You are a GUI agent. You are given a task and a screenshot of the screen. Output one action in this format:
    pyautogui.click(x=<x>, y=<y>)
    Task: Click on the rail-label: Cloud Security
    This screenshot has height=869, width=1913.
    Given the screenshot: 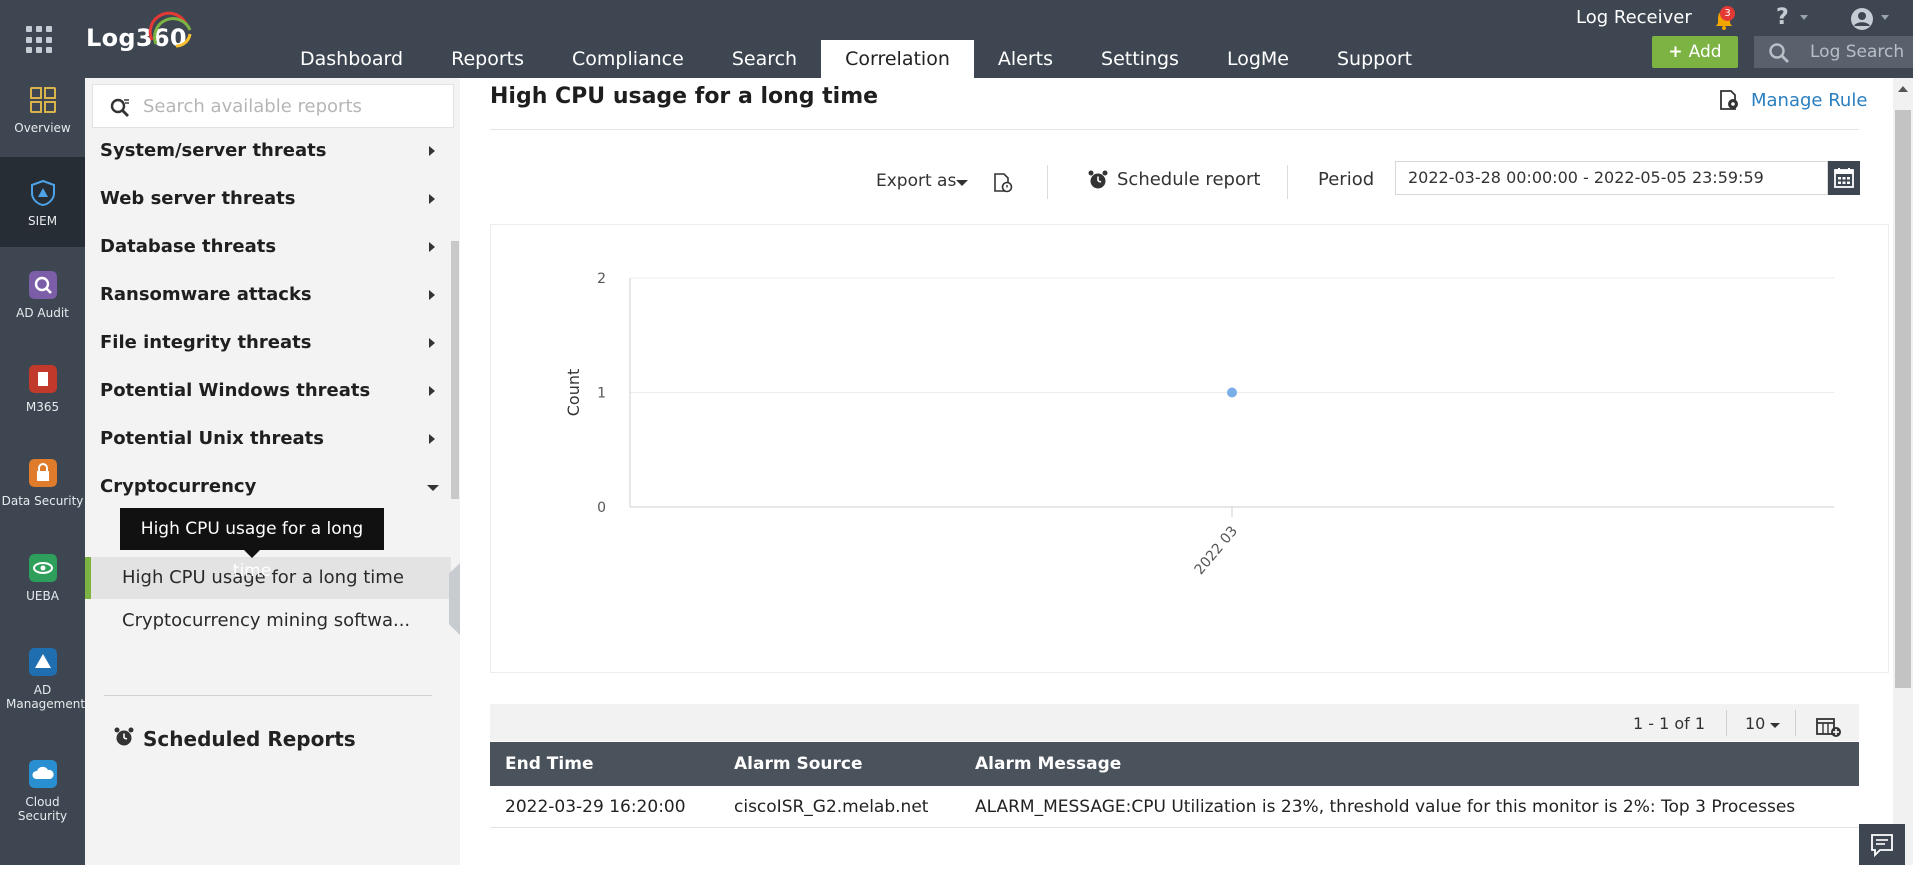 What is the action you would take?
    pyautogui.click(x=42, y=809)
    